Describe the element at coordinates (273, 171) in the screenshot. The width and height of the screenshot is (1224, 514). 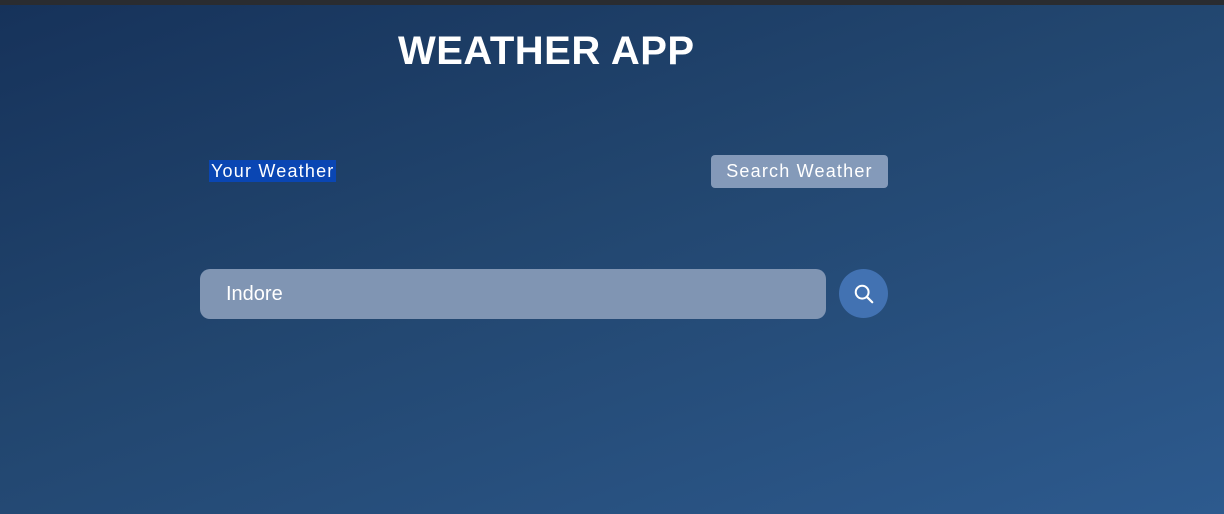
I see `tab-your-weather: Your Weather` at that location.